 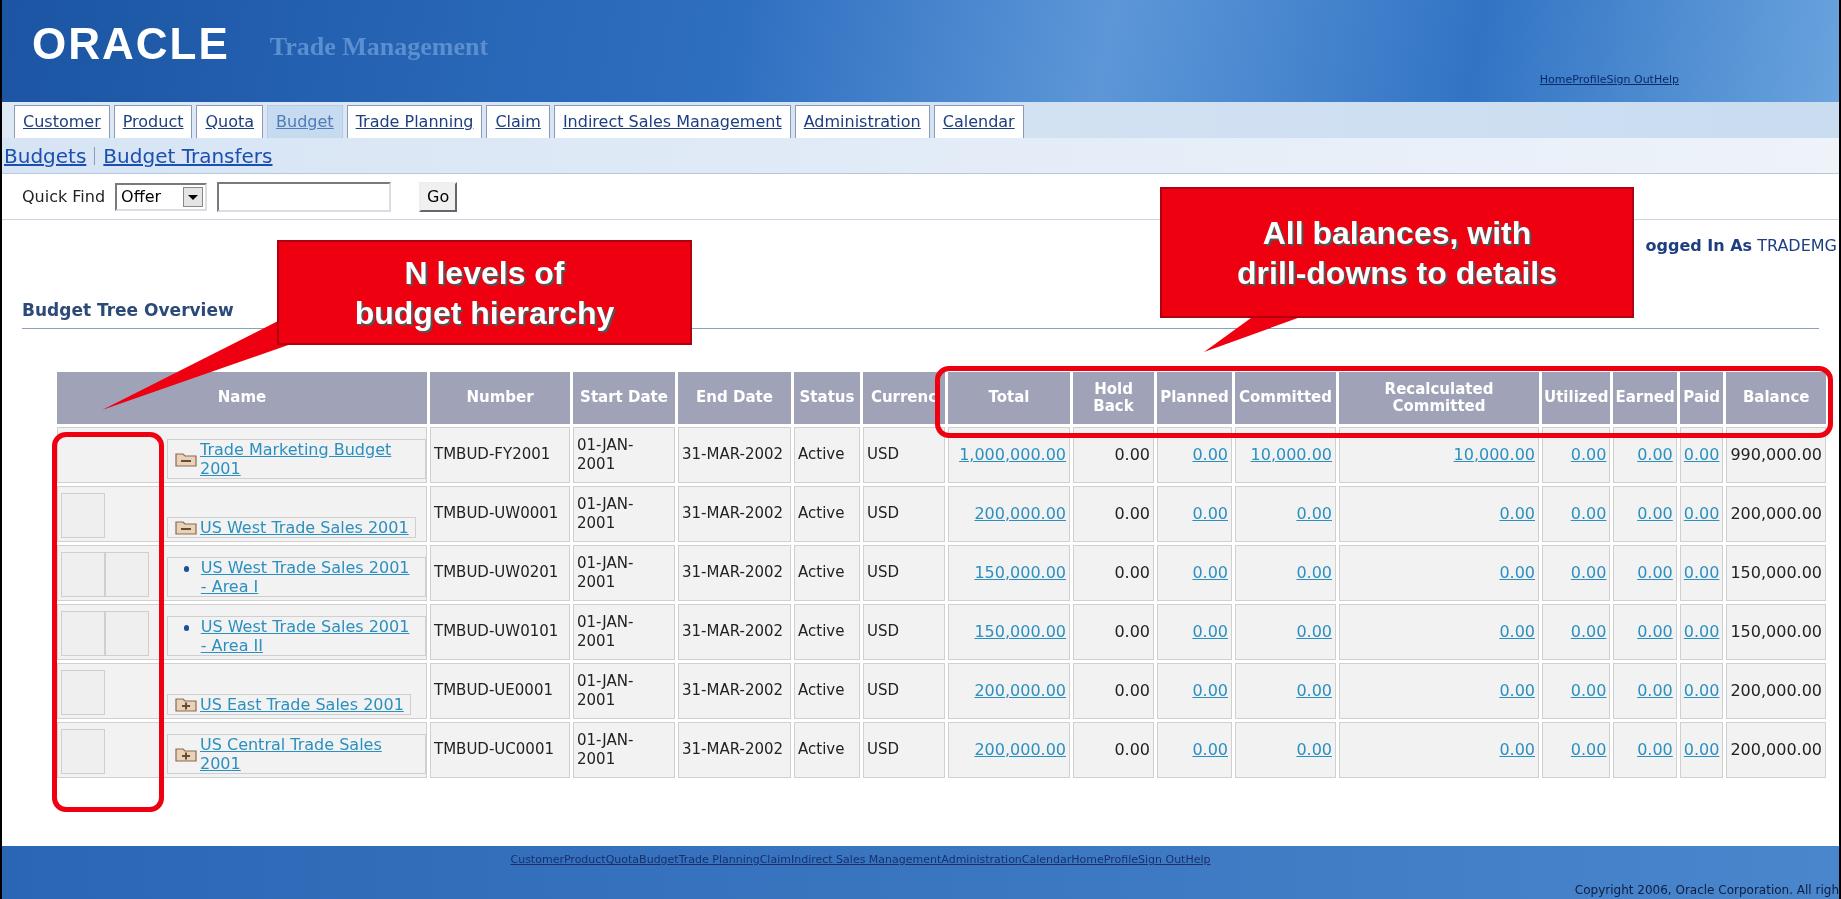 What do you see at coordinates (624, 397) in the screenshot?
I see `column-header: Start Date` at bounding box center [624, 397].